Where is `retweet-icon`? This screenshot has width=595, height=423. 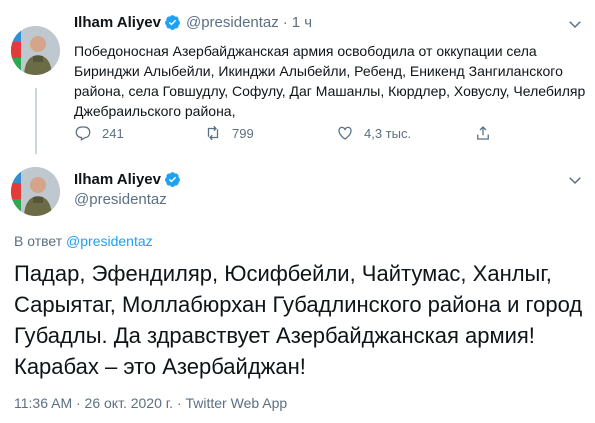
retweet-icon is located at coordinates (213, 133).